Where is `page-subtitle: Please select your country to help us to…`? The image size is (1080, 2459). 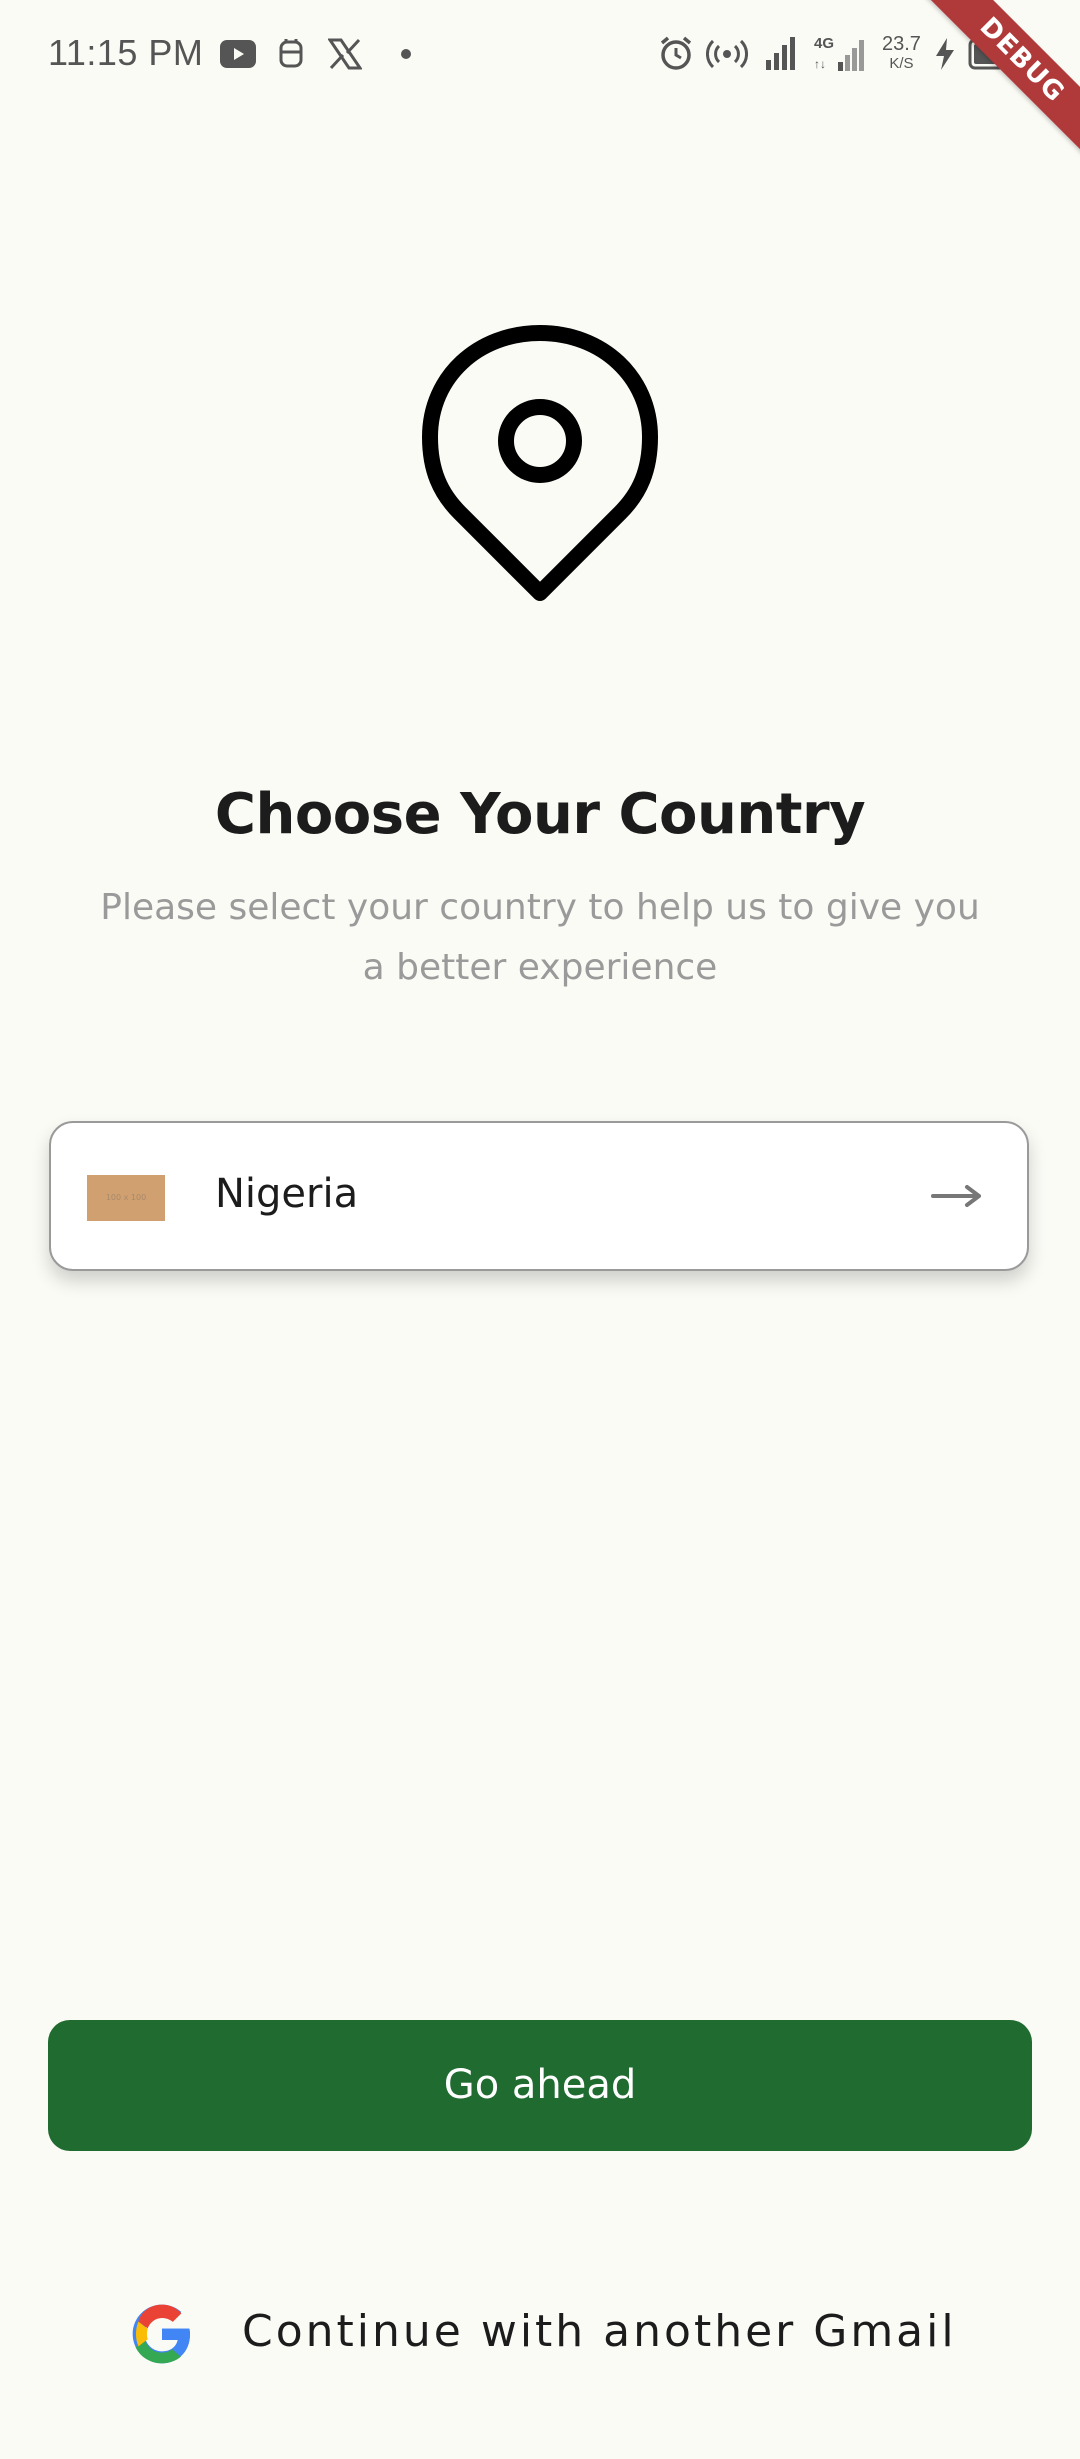
page-subtitle: Please select your country to help us to… is located at coordinates (540, 937).